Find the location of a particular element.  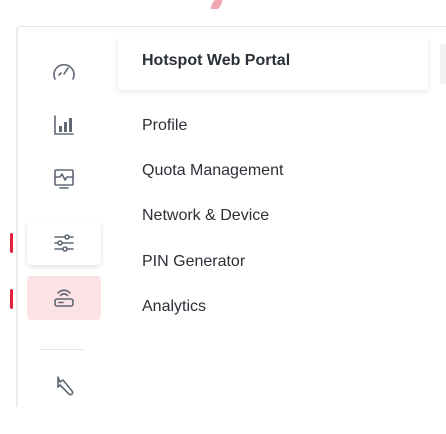

wrench-icon is located at coordinates (65, 386).